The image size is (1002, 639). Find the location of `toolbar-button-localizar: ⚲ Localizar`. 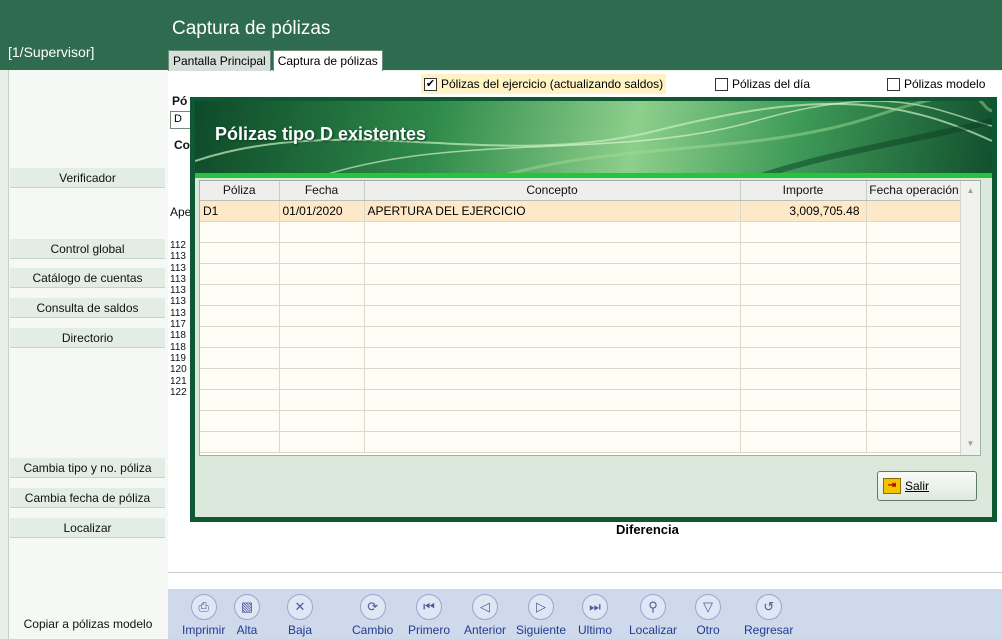

toolbar-button-localizar: ⚲ Localizar is located at coordinates (653, 613).